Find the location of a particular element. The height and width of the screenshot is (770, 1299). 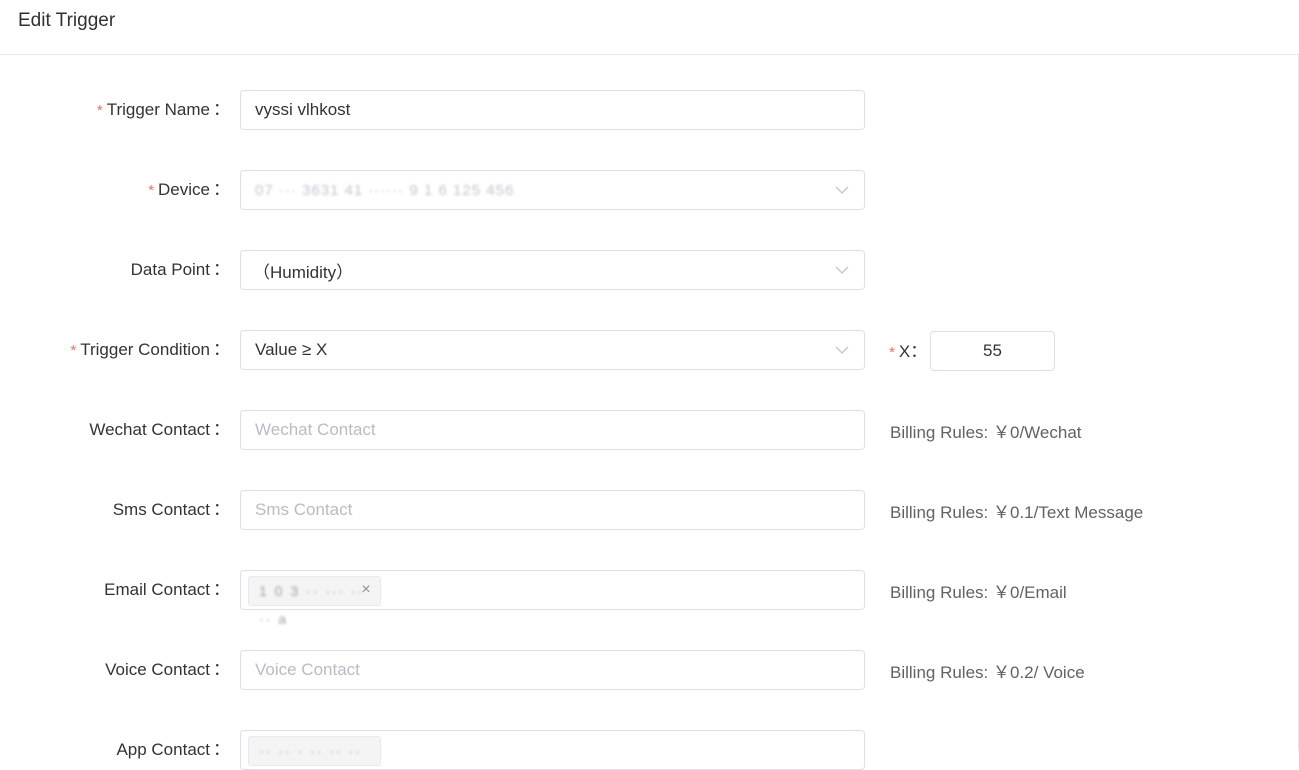

billing-rules-voice: Billing Rules: ￥0.2/ Voice is located at coordinates (987, 672).